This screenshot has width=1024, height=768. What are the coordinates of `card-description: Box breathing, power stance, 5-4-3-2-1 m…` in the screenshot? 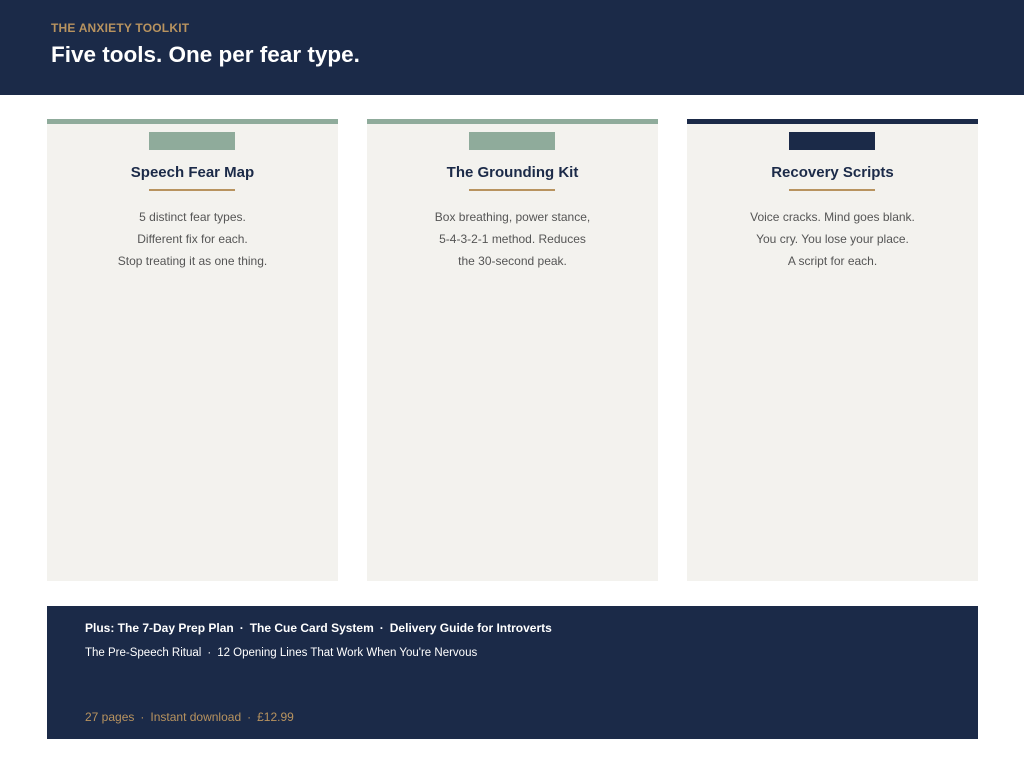 It's located at (512, 239).